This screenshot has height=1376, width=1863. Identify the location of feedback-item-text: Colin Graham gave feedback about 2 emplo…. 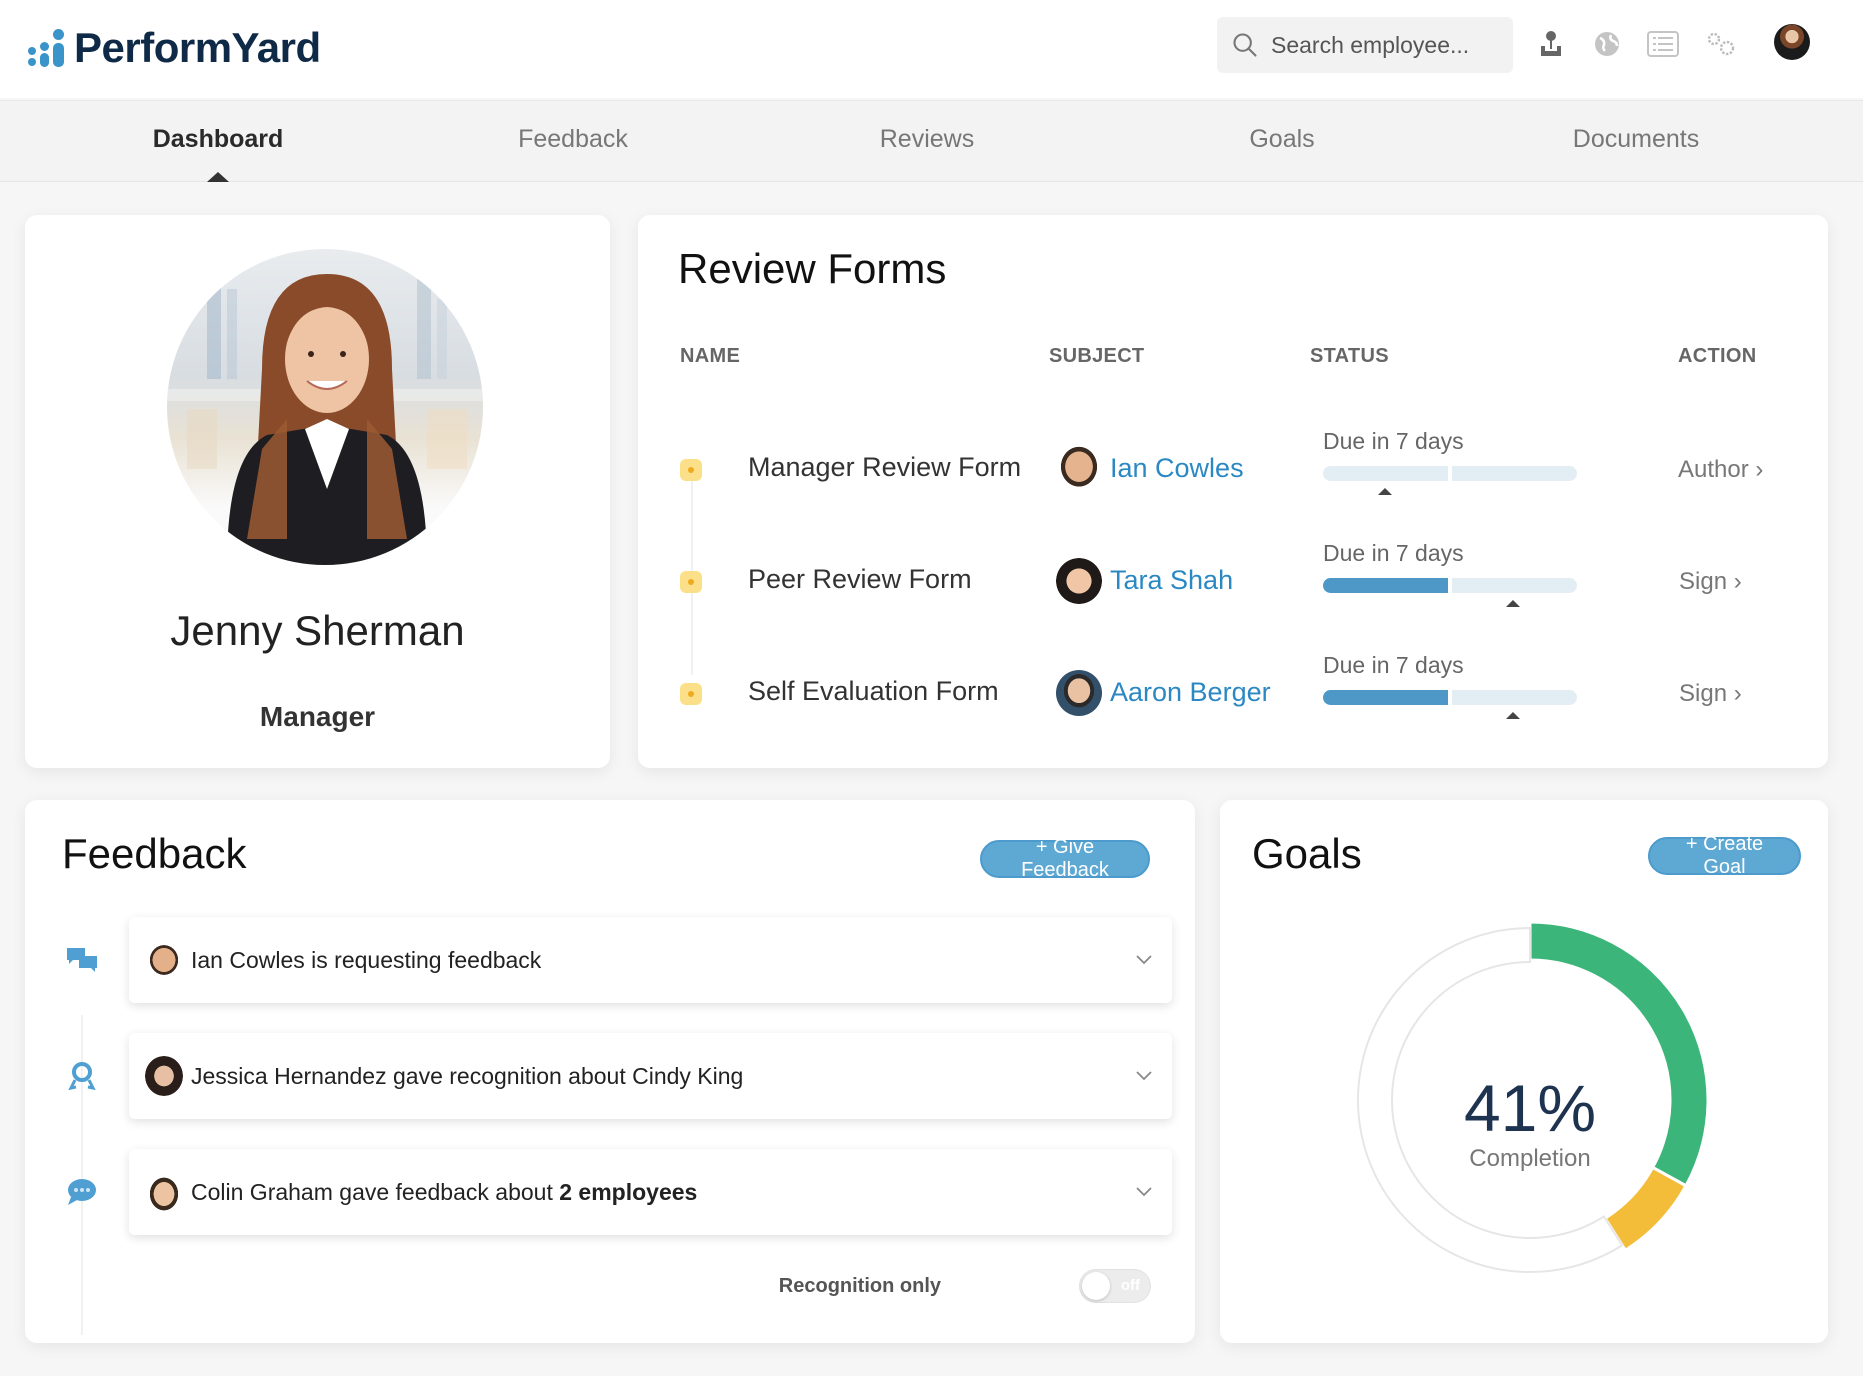
(444, 1192).